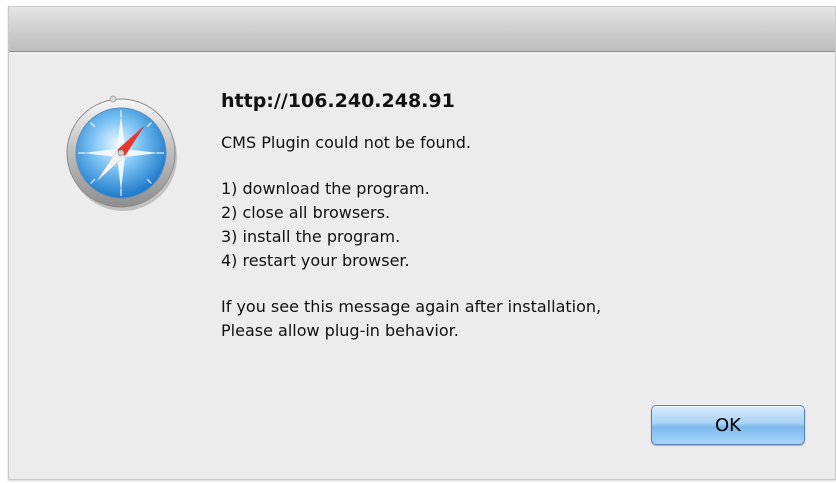 This screenshot has width=836, height=483. I want to click on ok-button: OK, so click(728, 425).